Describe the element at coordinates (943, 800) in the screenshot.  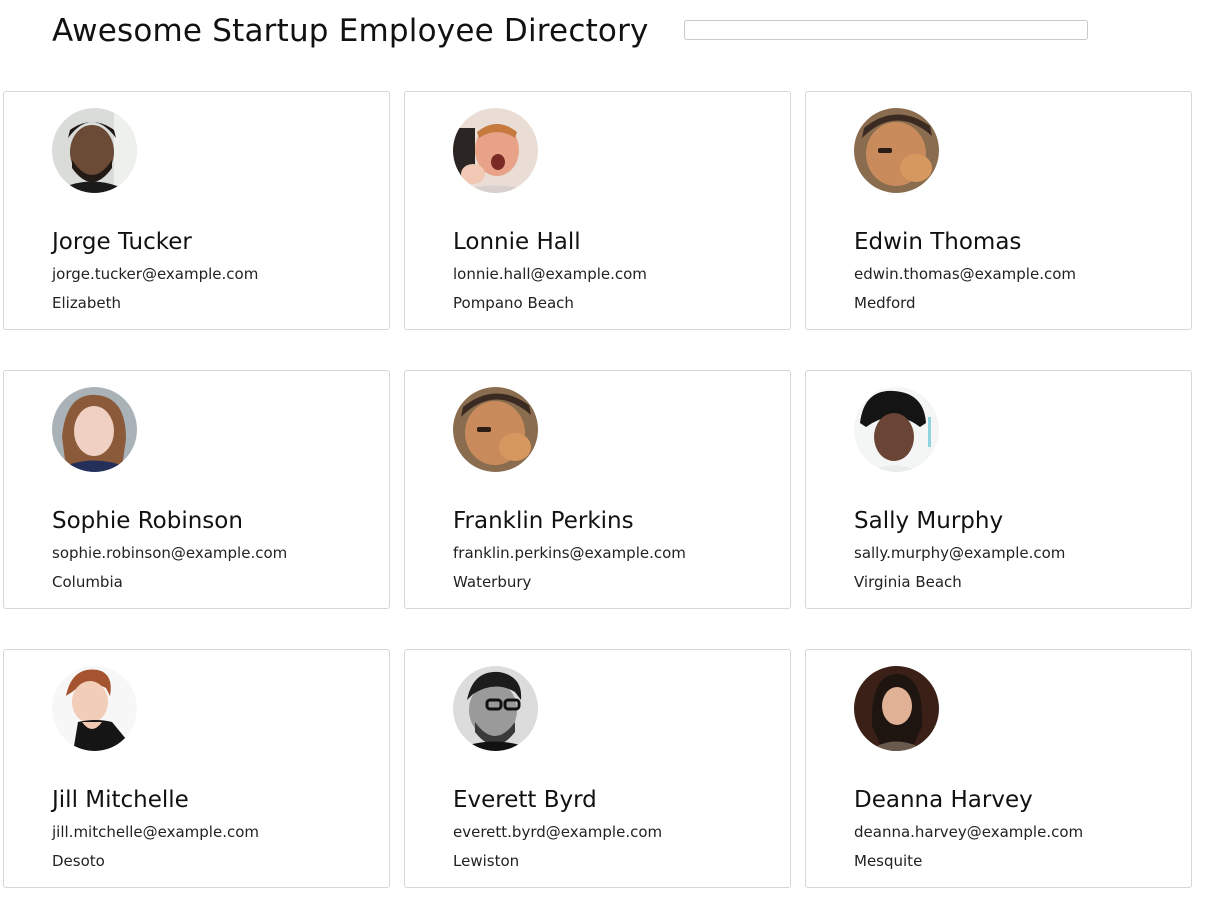
I see `employee-name: Deanna Harvey` at that location.